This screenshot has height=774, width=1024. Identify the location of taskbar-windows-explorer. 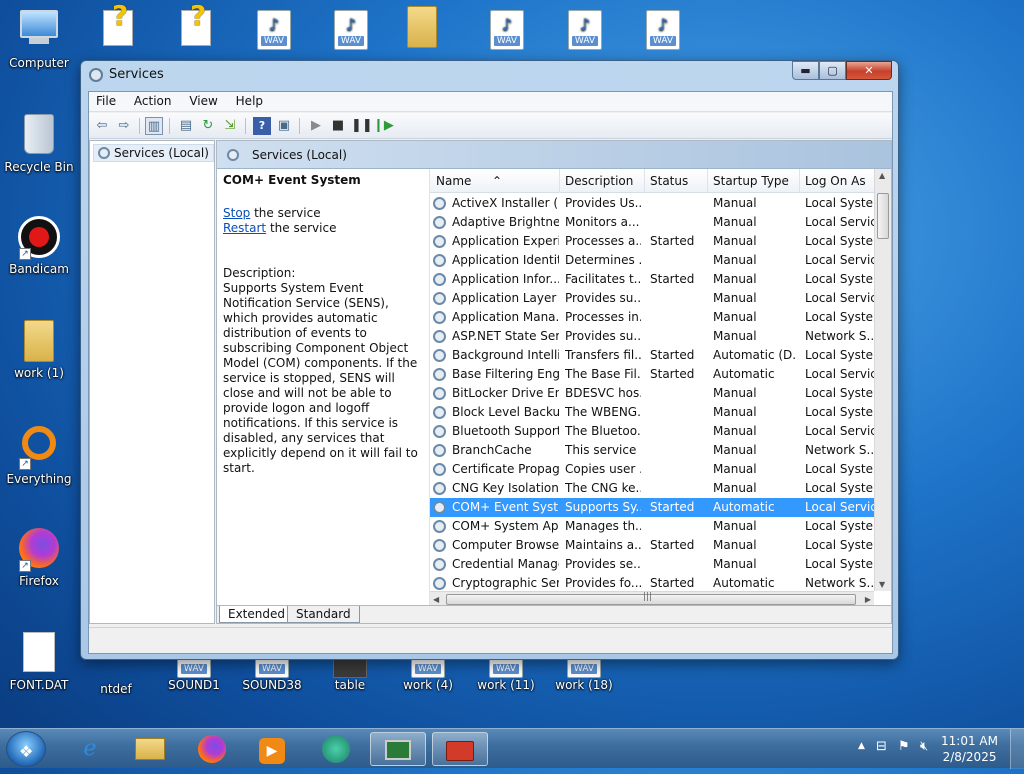
(150, 749).